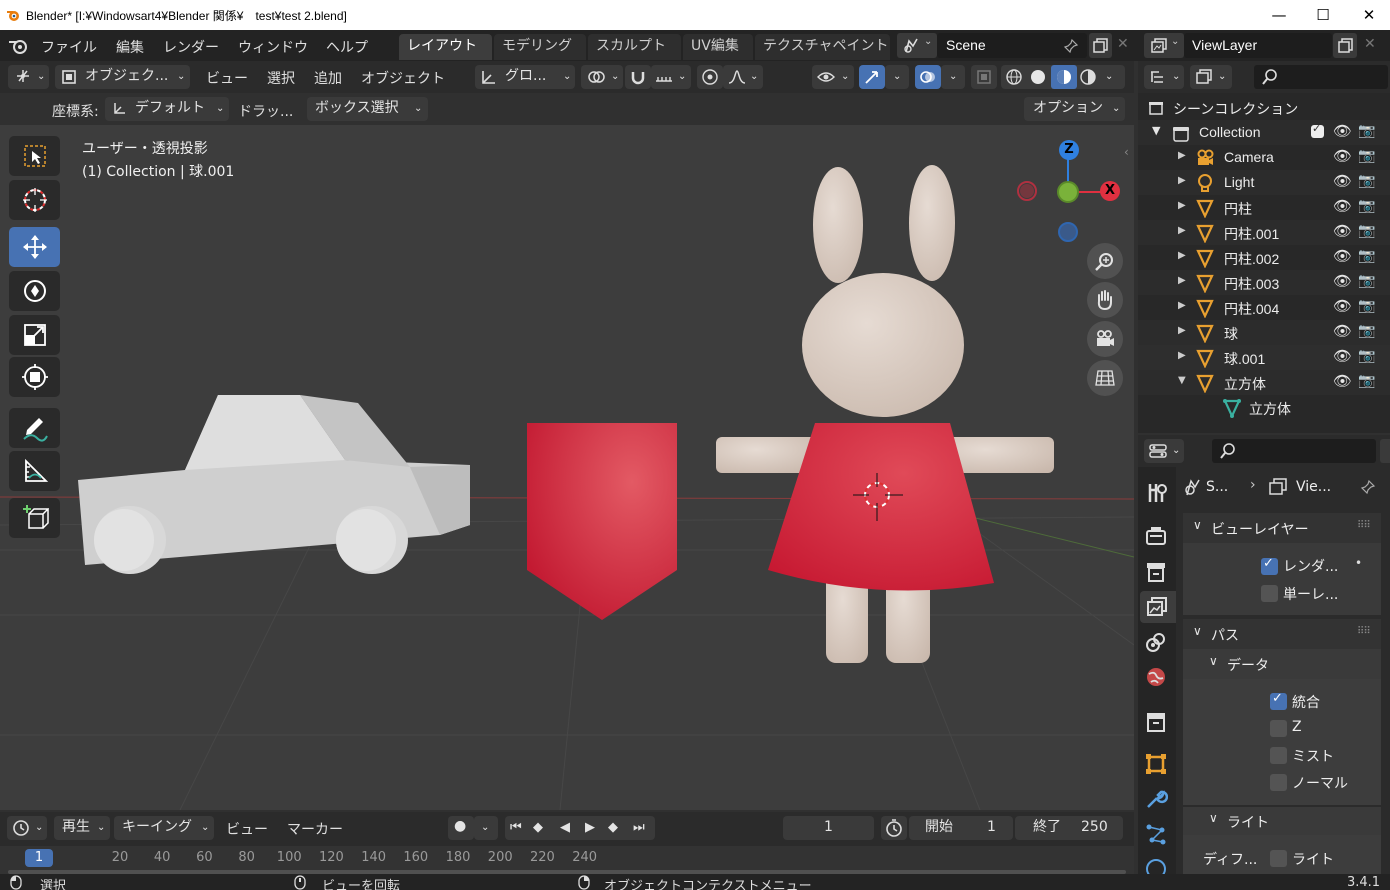 The width and height of the screenshot is (1390, 890). What do you see at coordinates (34, 471) in the screenshot?
I see `tool-measure` at bounding box center [34, 471].